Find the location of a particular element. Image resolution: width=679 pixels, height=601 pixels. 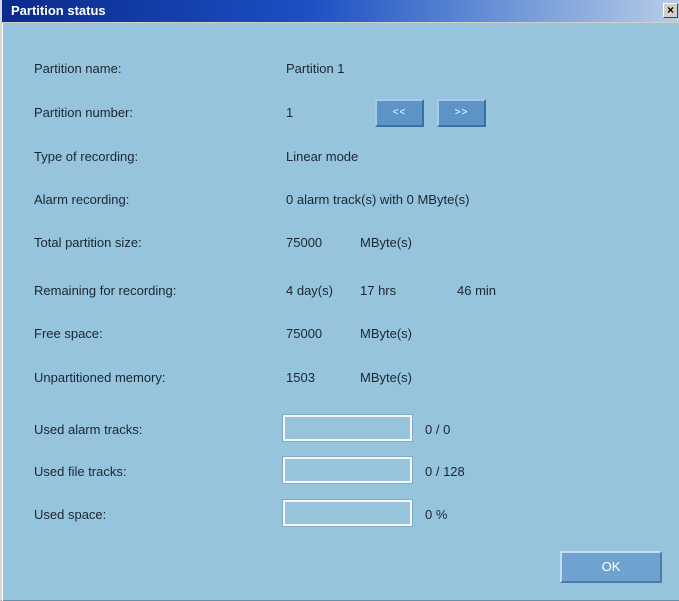

previous-partition-button: << is located at coordinates (399, 113).